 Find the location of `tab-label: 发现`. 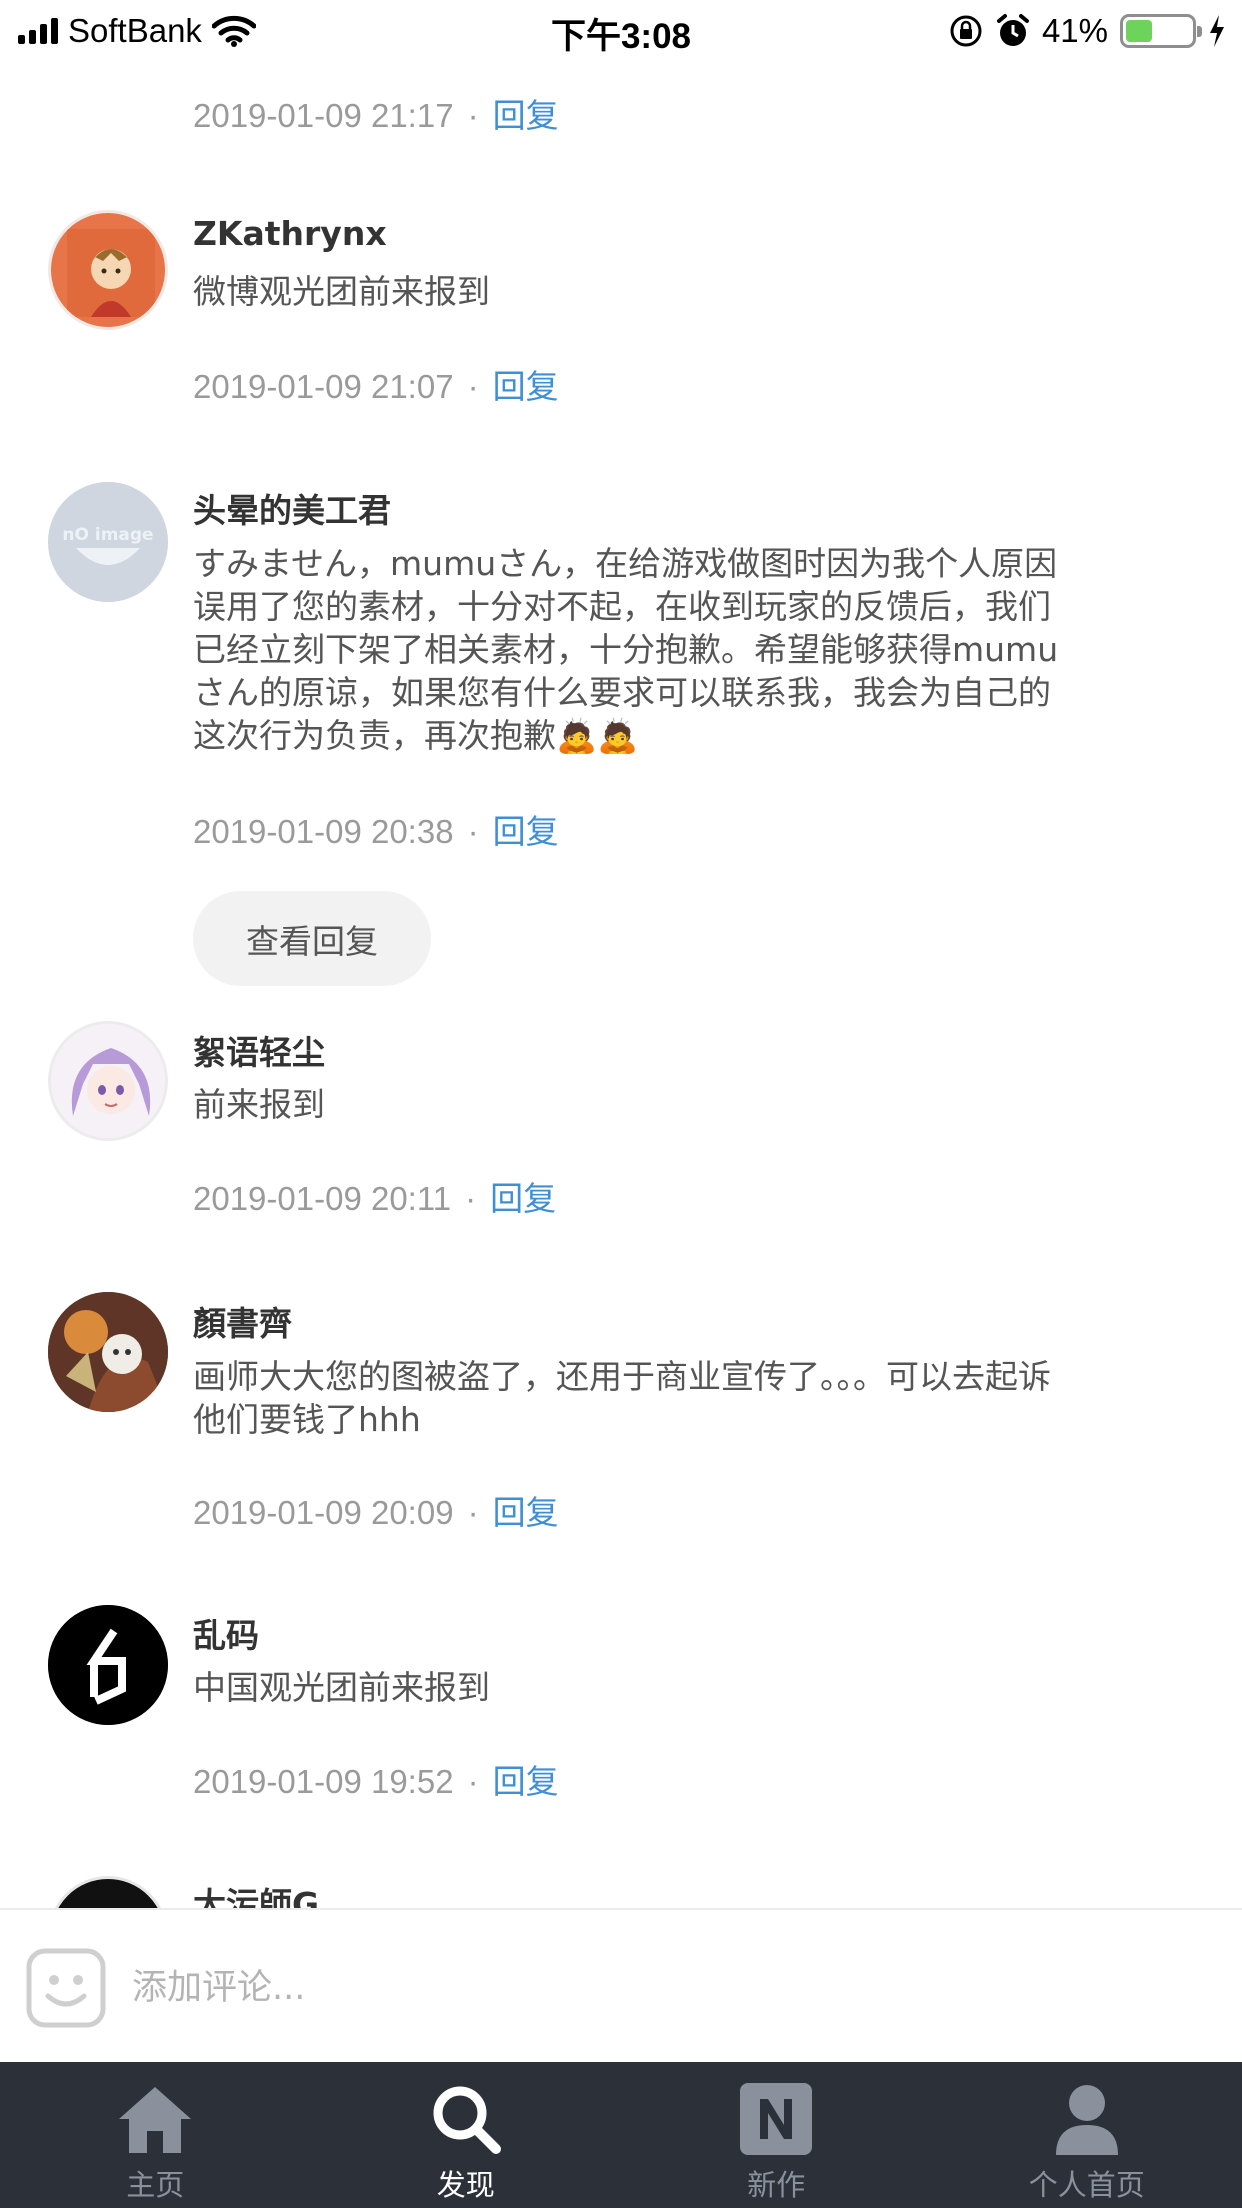

tab-label: 发现 is located at coordinates (465, 2185).